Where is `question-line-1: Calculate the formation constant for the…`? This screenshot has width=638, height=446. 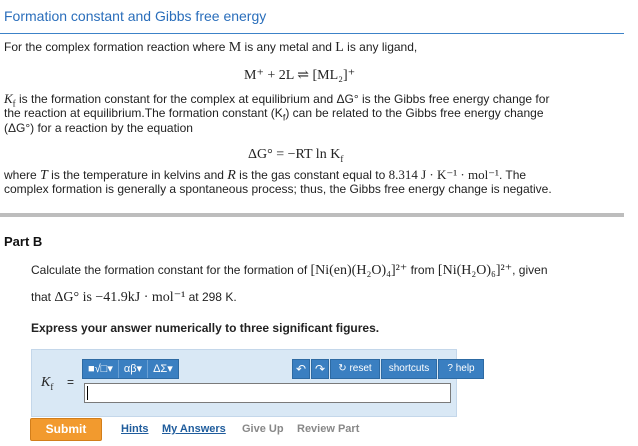
question-line-1: Calculate the formation constant for the… is located at coordinates (289, 270).